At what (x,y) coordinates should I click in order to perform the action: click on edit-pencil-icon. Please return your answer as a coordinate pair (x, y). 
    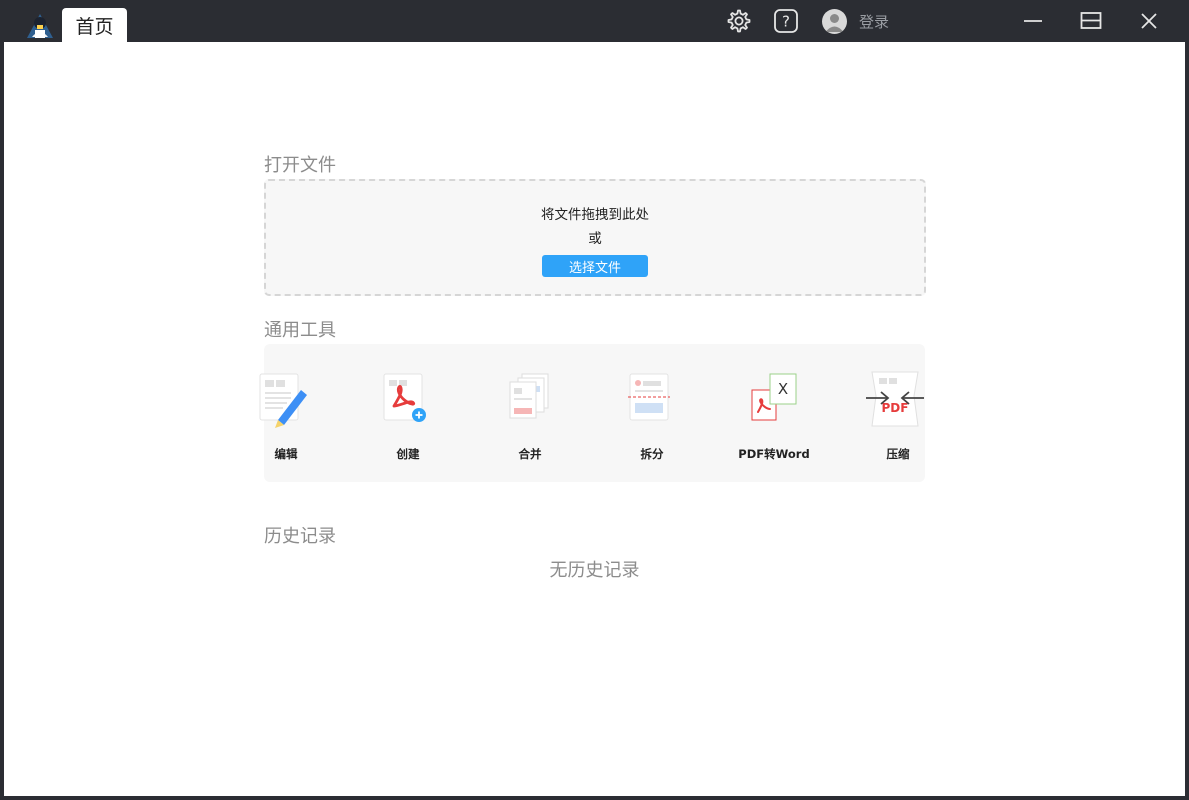
    Looking at the image, I should click on (283, 400).